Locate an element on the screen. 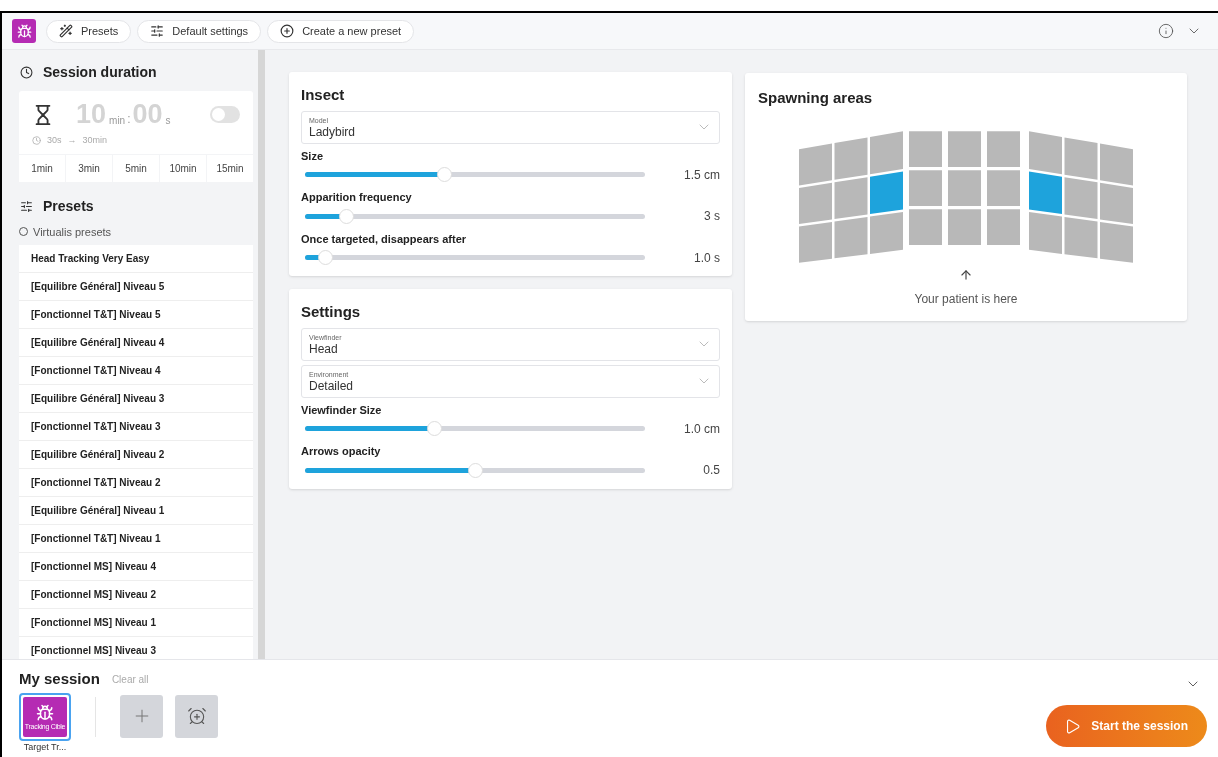 The width and height of the screenshot is (1218, 757). preset-list-item: [Fonctionnel MS] Niveau 4 is located at coordinates (136, 567).